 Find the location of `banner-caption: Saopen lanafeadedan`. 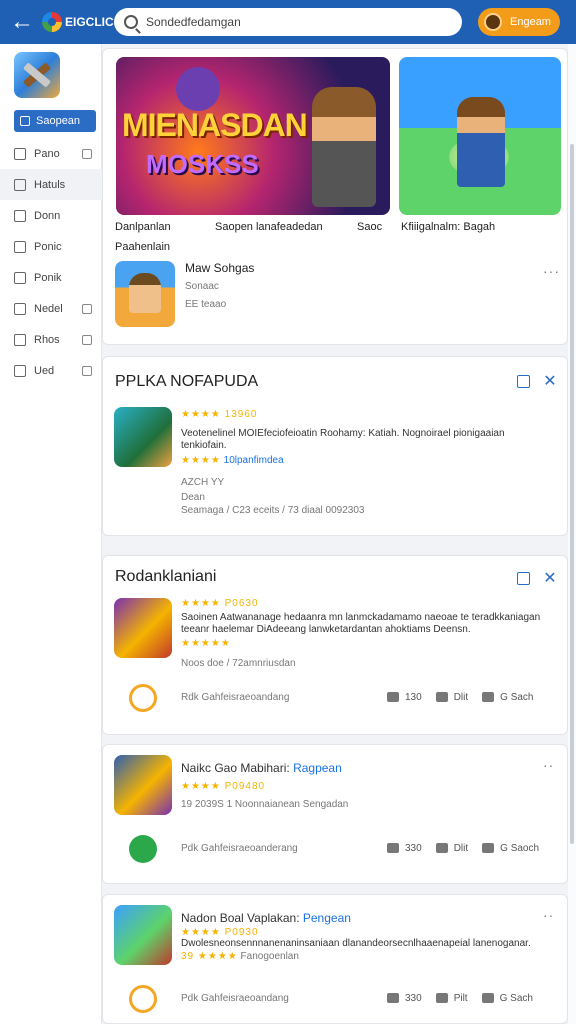

banner-caption: Saopen lanafeadedan is located at coordinates (269, 227).